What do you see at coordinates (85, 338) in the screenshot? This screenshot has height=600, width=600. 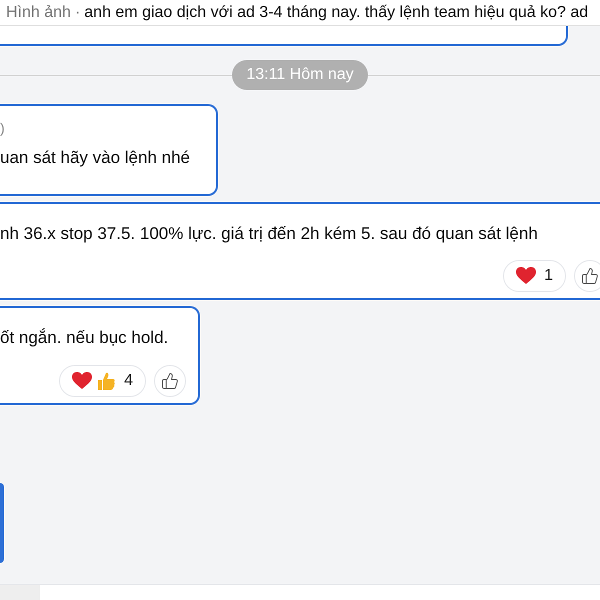 I see `message-text: ốt ngắn. nếu bục hold.` at bounding box center [85, 338].